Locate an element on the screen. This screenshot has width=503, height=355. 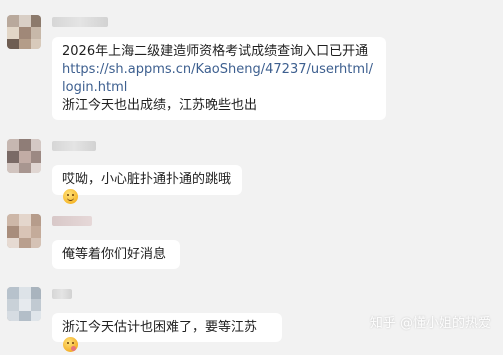
tongue-out-emoji-icon is located at coordinates (70, 344).